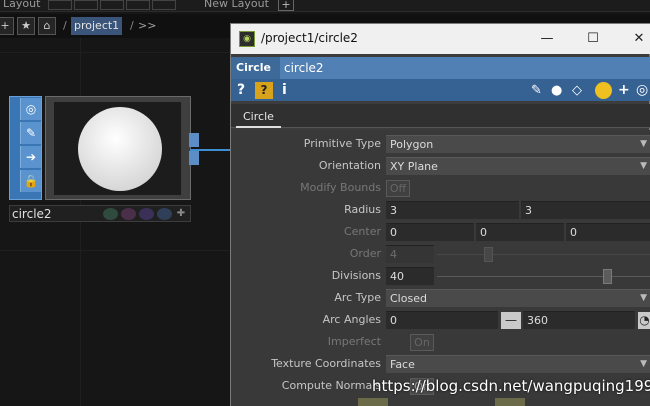  I want to click on comment-icon: ●, so click(556, 90).